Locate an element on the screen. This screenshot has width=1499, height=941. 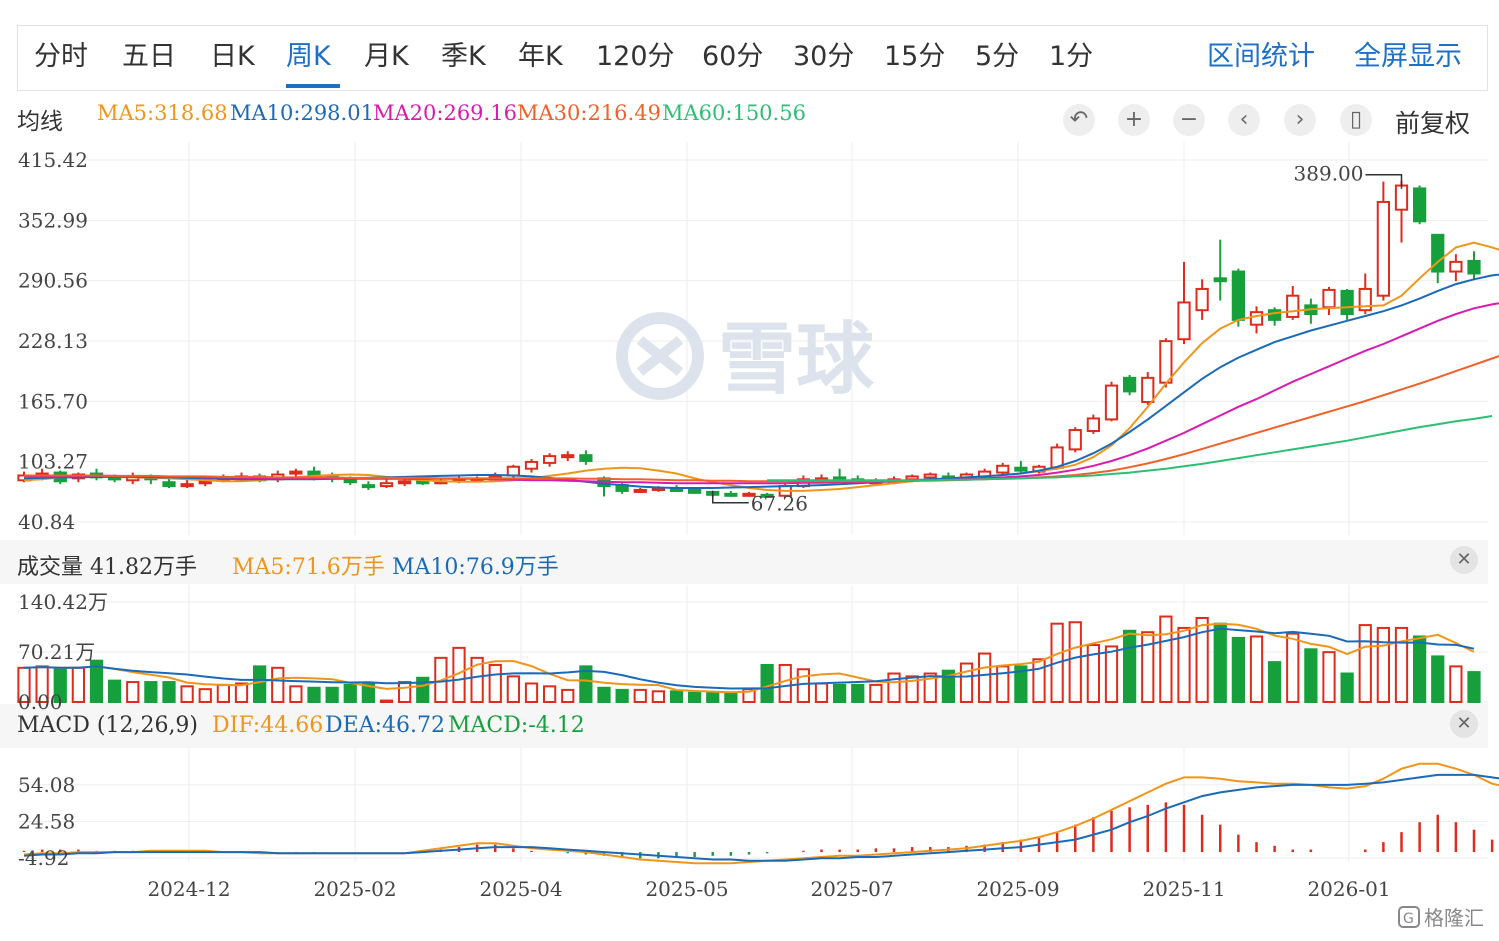
candle-style-icon: ▯ is located at coordinates (1356, 120).